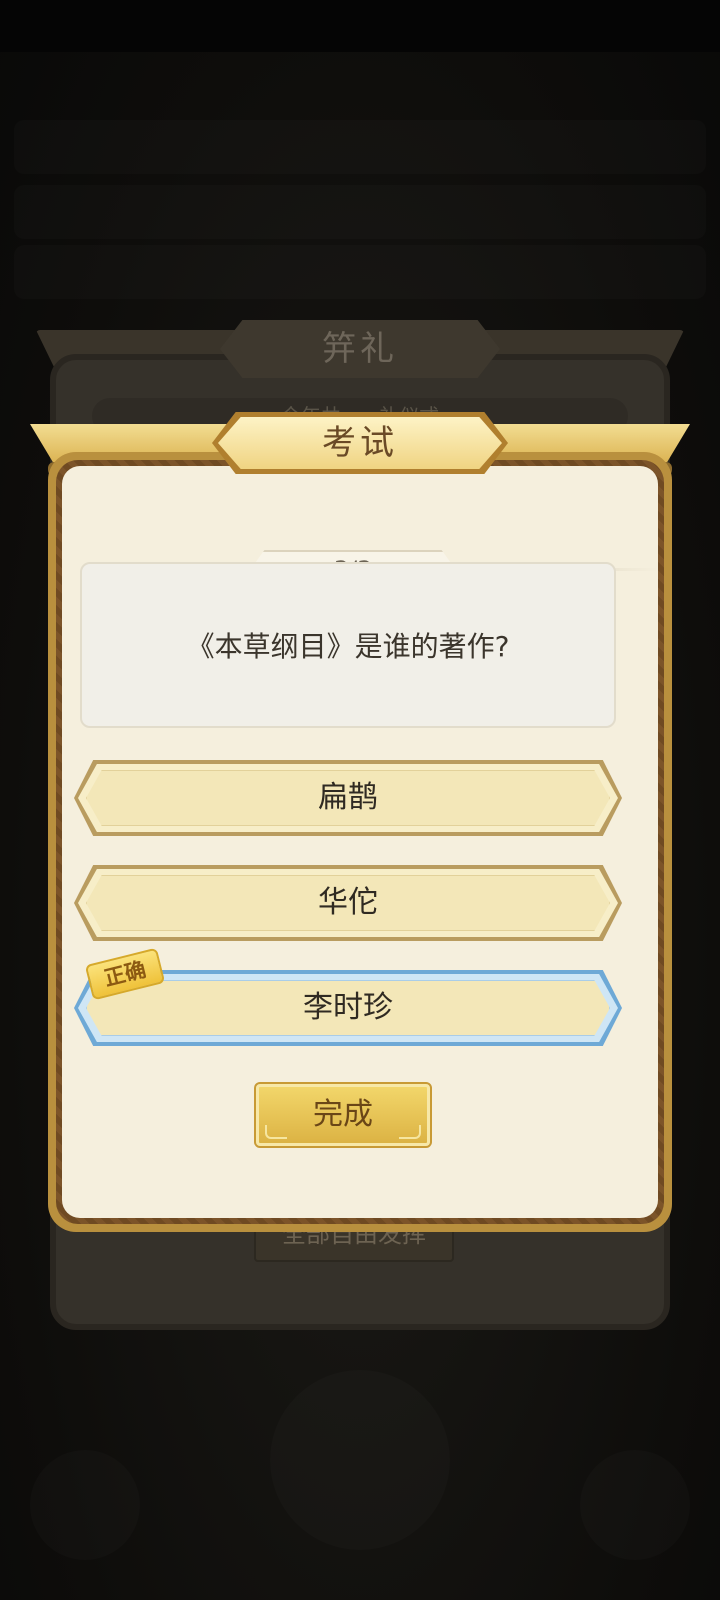  Describe the element at coordinates (360, 443) in the screenshot. I see `dialog-title: 考试` at that location.